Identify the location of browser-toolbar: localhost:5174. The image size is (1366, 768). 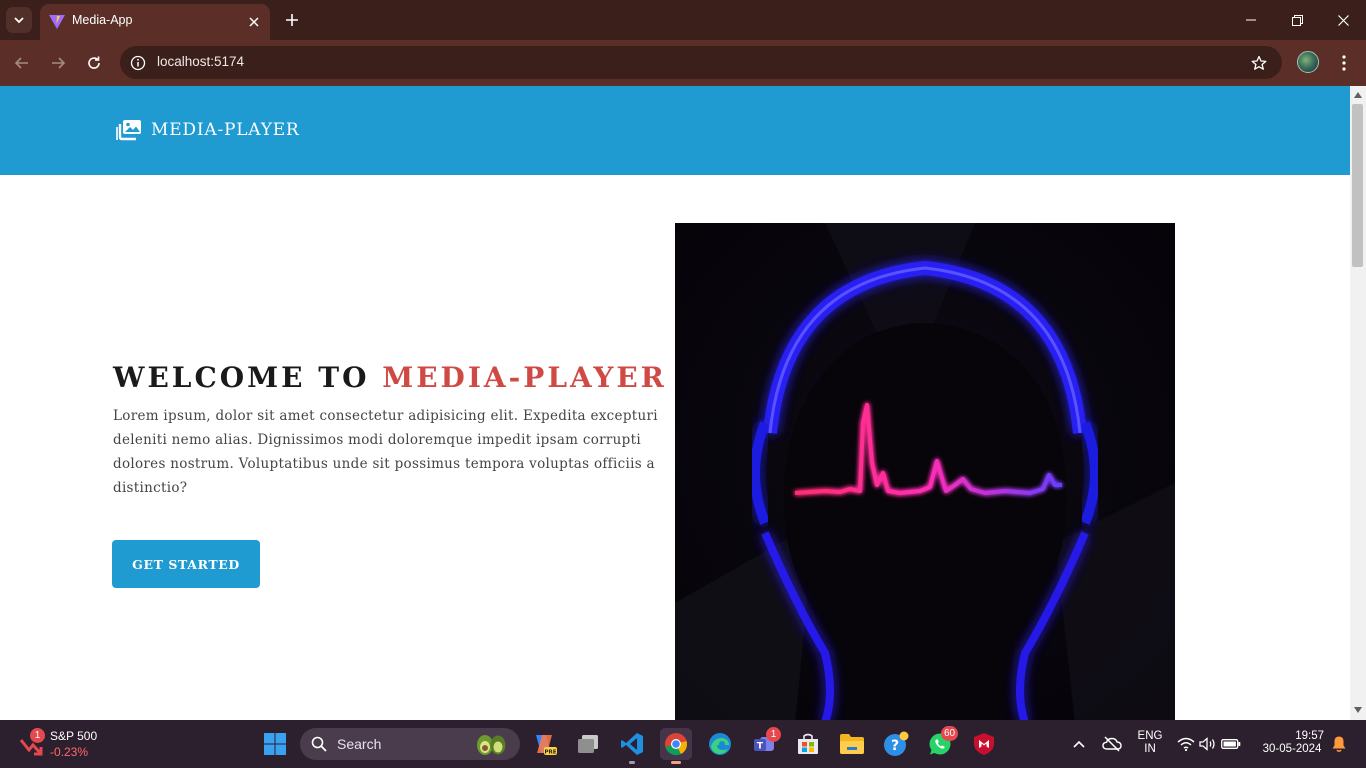
(683, 63).